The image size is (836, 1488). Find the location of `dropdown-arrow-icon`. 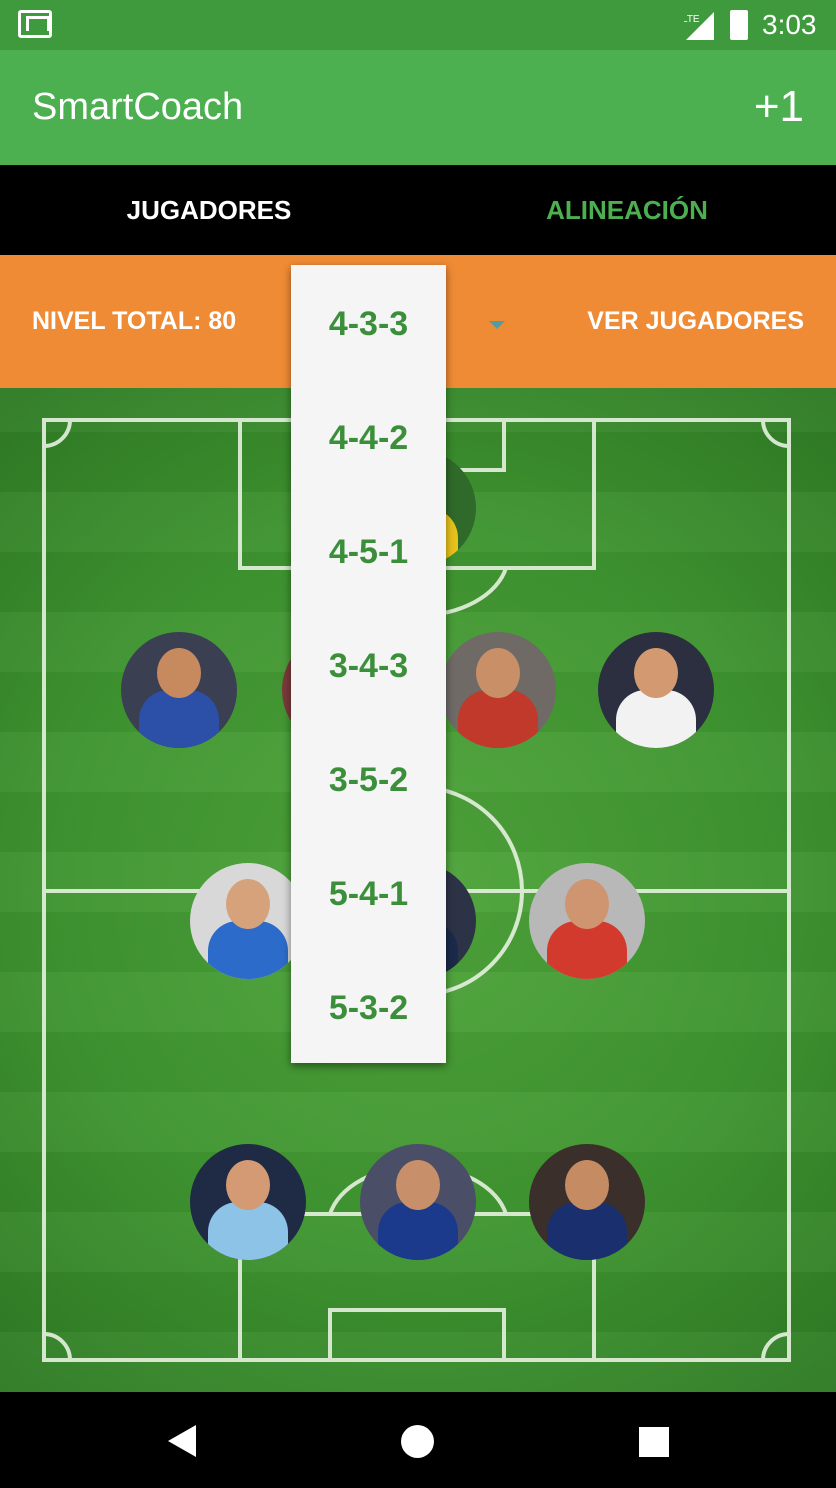

dropdown-arrow-icon is located at coordinates (497, 325).